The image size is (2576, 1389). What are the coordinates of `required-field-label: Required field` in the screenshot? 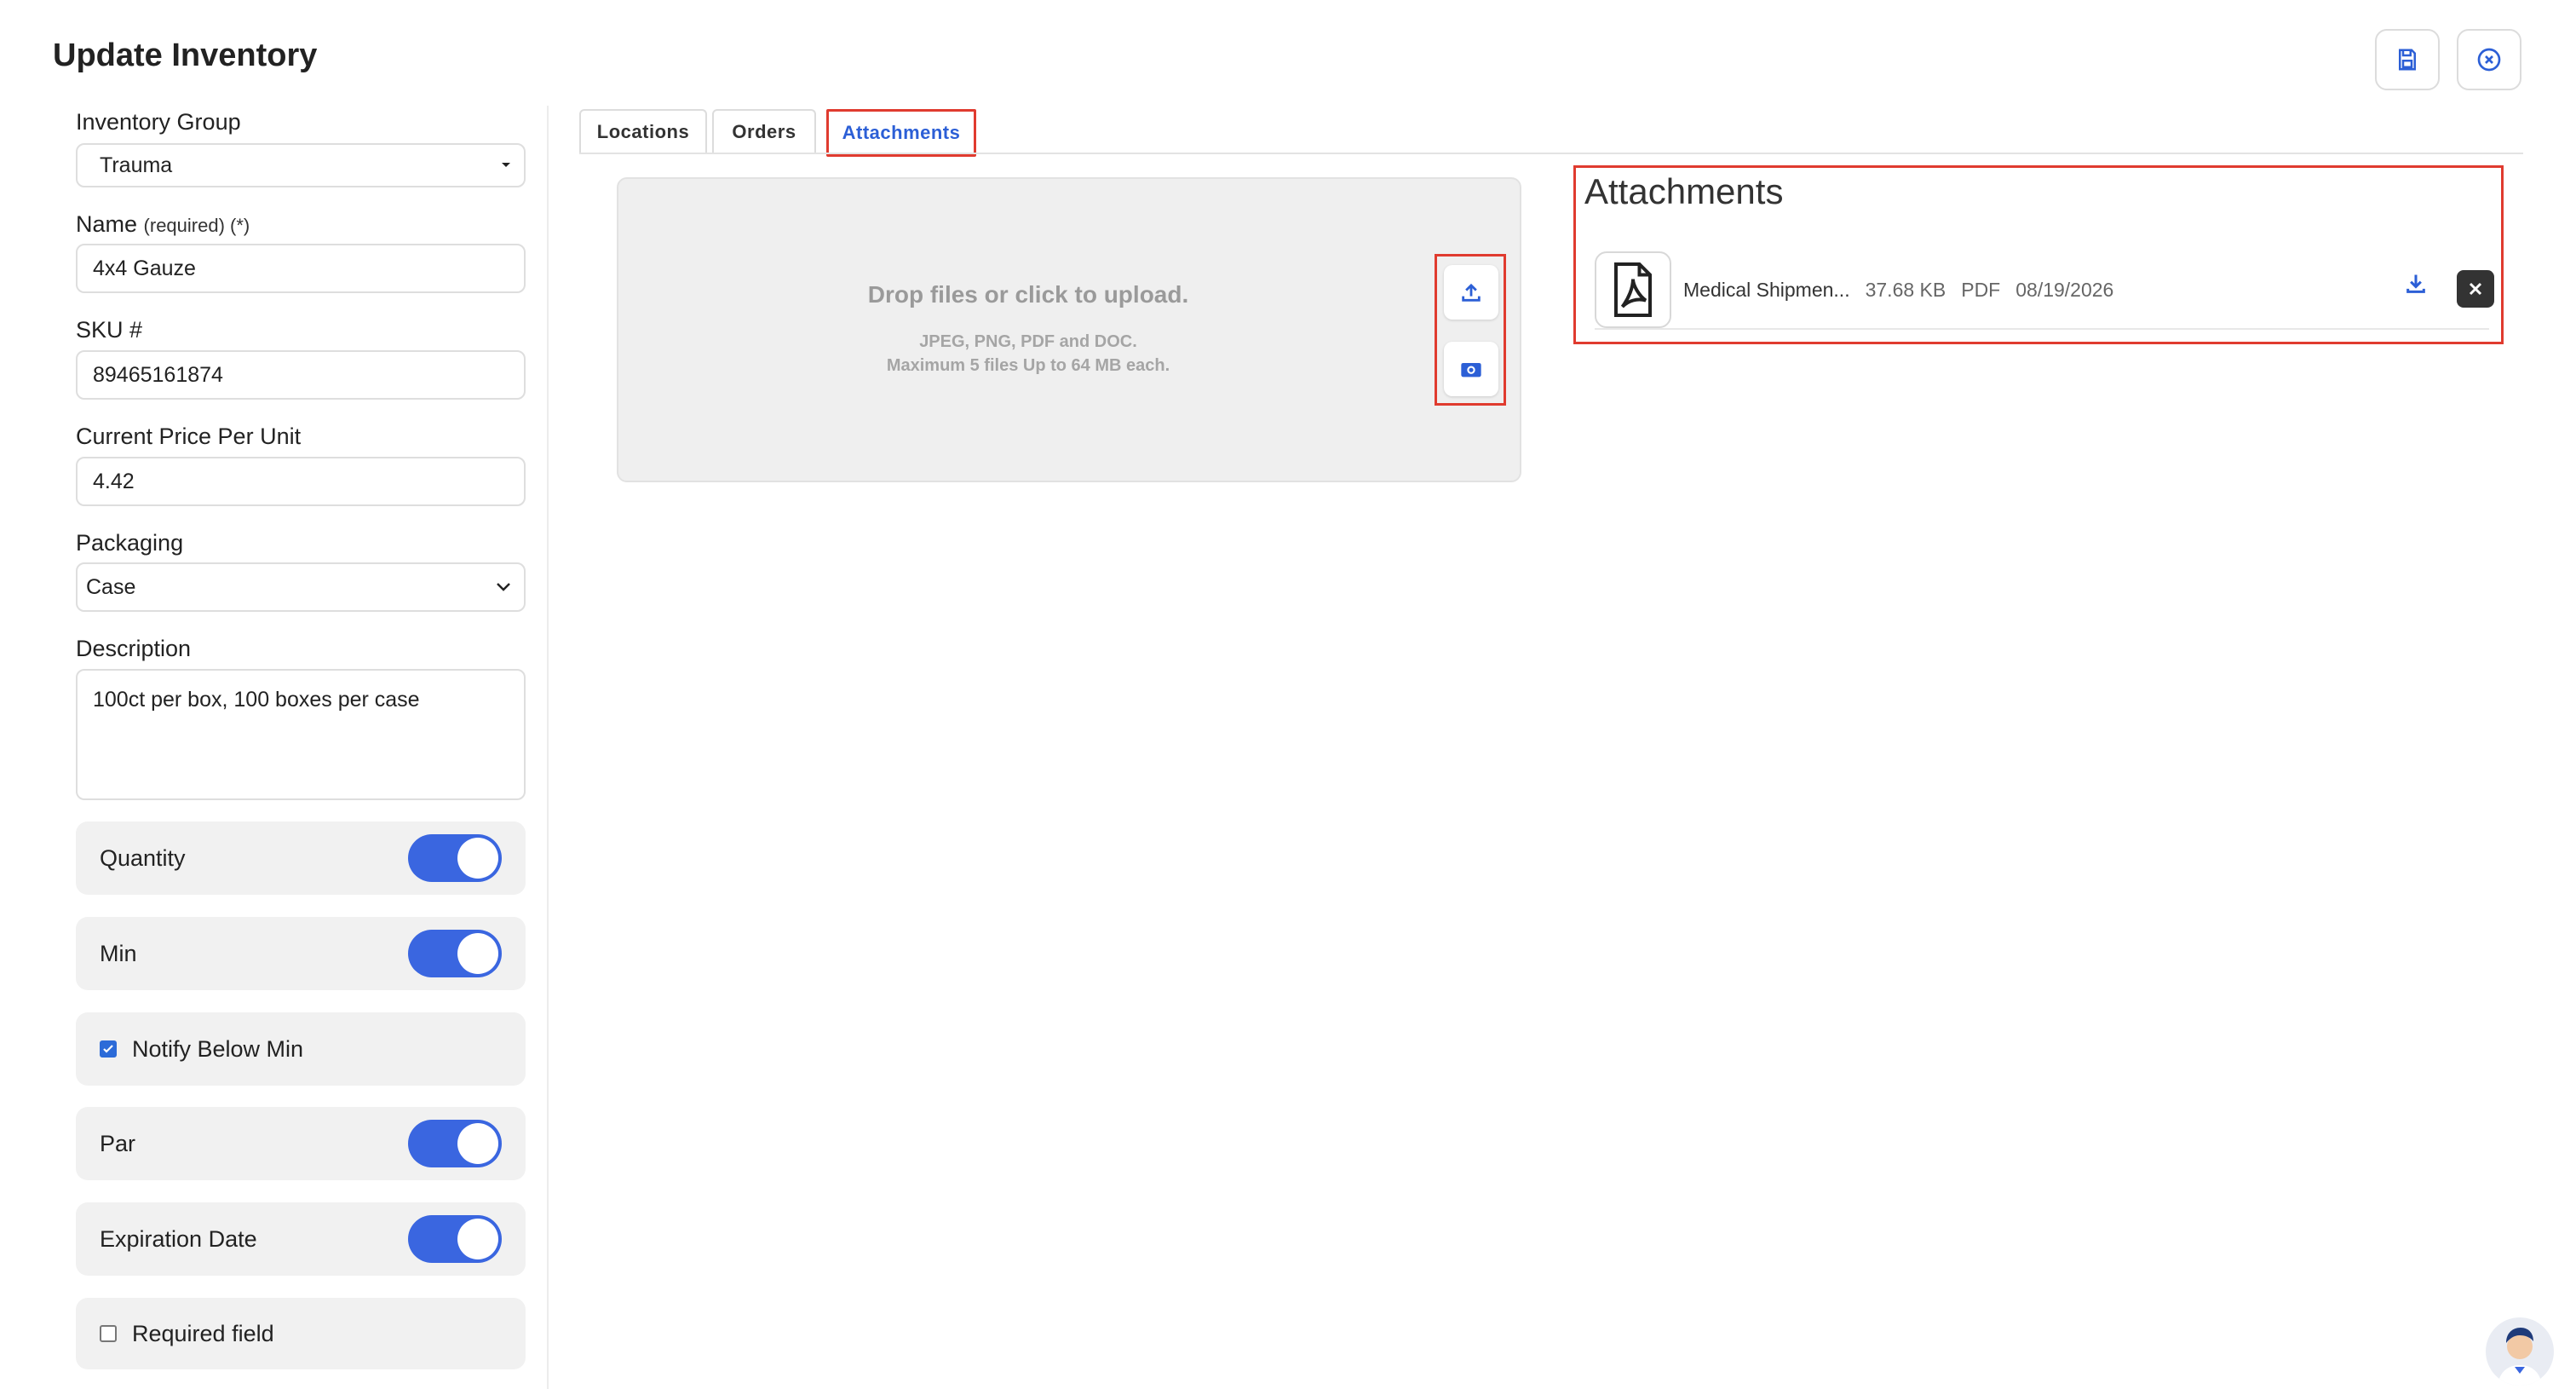 It's located at (203, 1333).